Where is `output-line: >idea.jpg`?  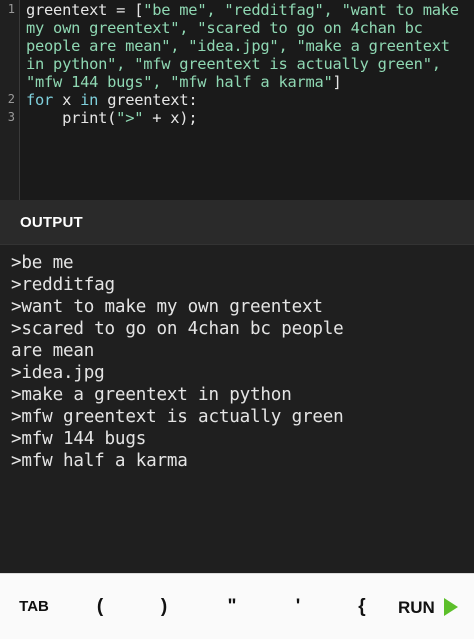 output-line: >idea.jpg is located at coordinates (58, 373).